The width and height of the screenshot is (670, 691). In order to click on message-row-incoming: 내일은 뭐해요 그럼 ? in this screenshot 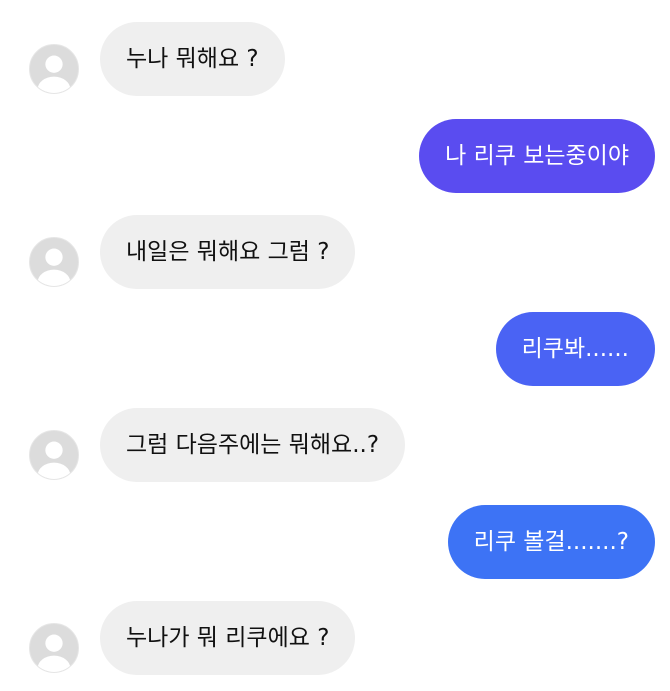, I will do `click(335, 252)`.